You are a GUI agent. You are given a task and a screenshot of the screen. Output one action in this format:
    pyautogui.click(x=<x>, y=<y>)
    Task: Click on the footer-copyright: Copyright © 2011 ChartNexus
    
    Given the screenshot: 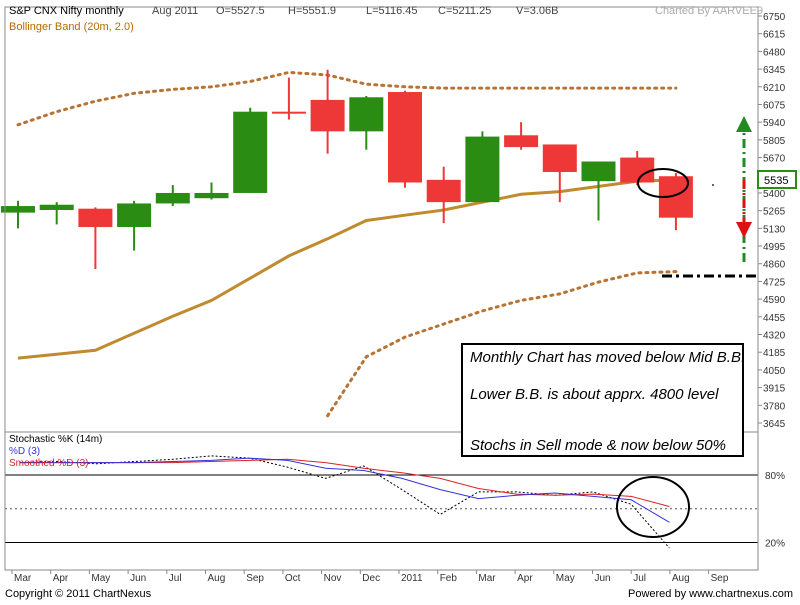 What is the action you would take?
    pyautogui.click(x=78, y=594)
    